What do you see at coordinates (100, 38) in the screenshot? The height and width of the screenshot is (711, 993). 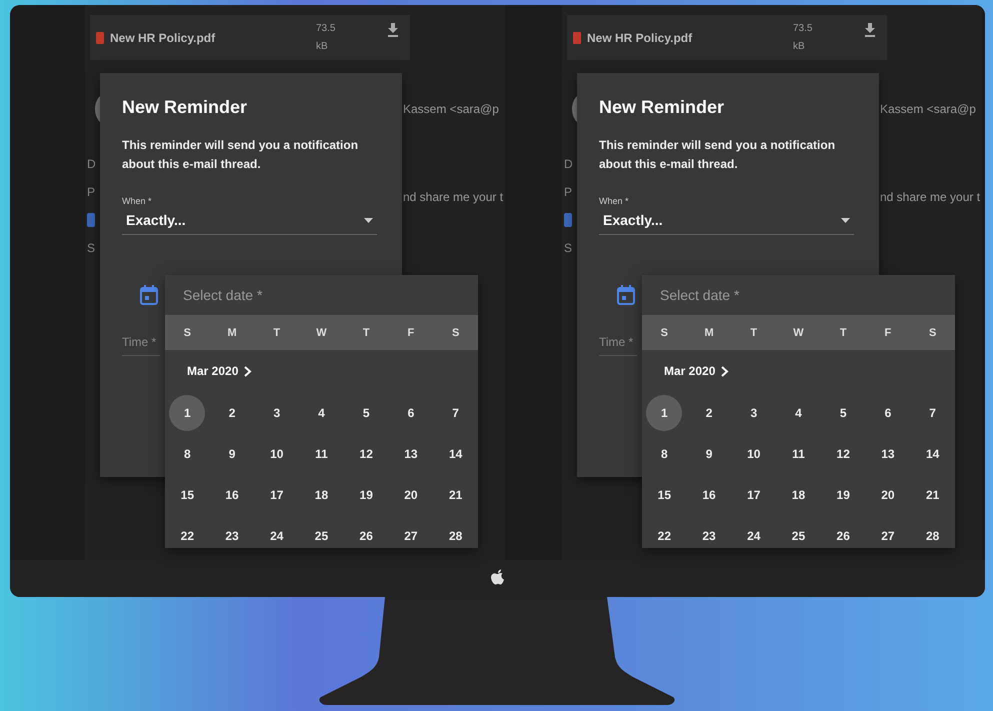 I see `pdf-file-icon` at bounding box center [100, 38].